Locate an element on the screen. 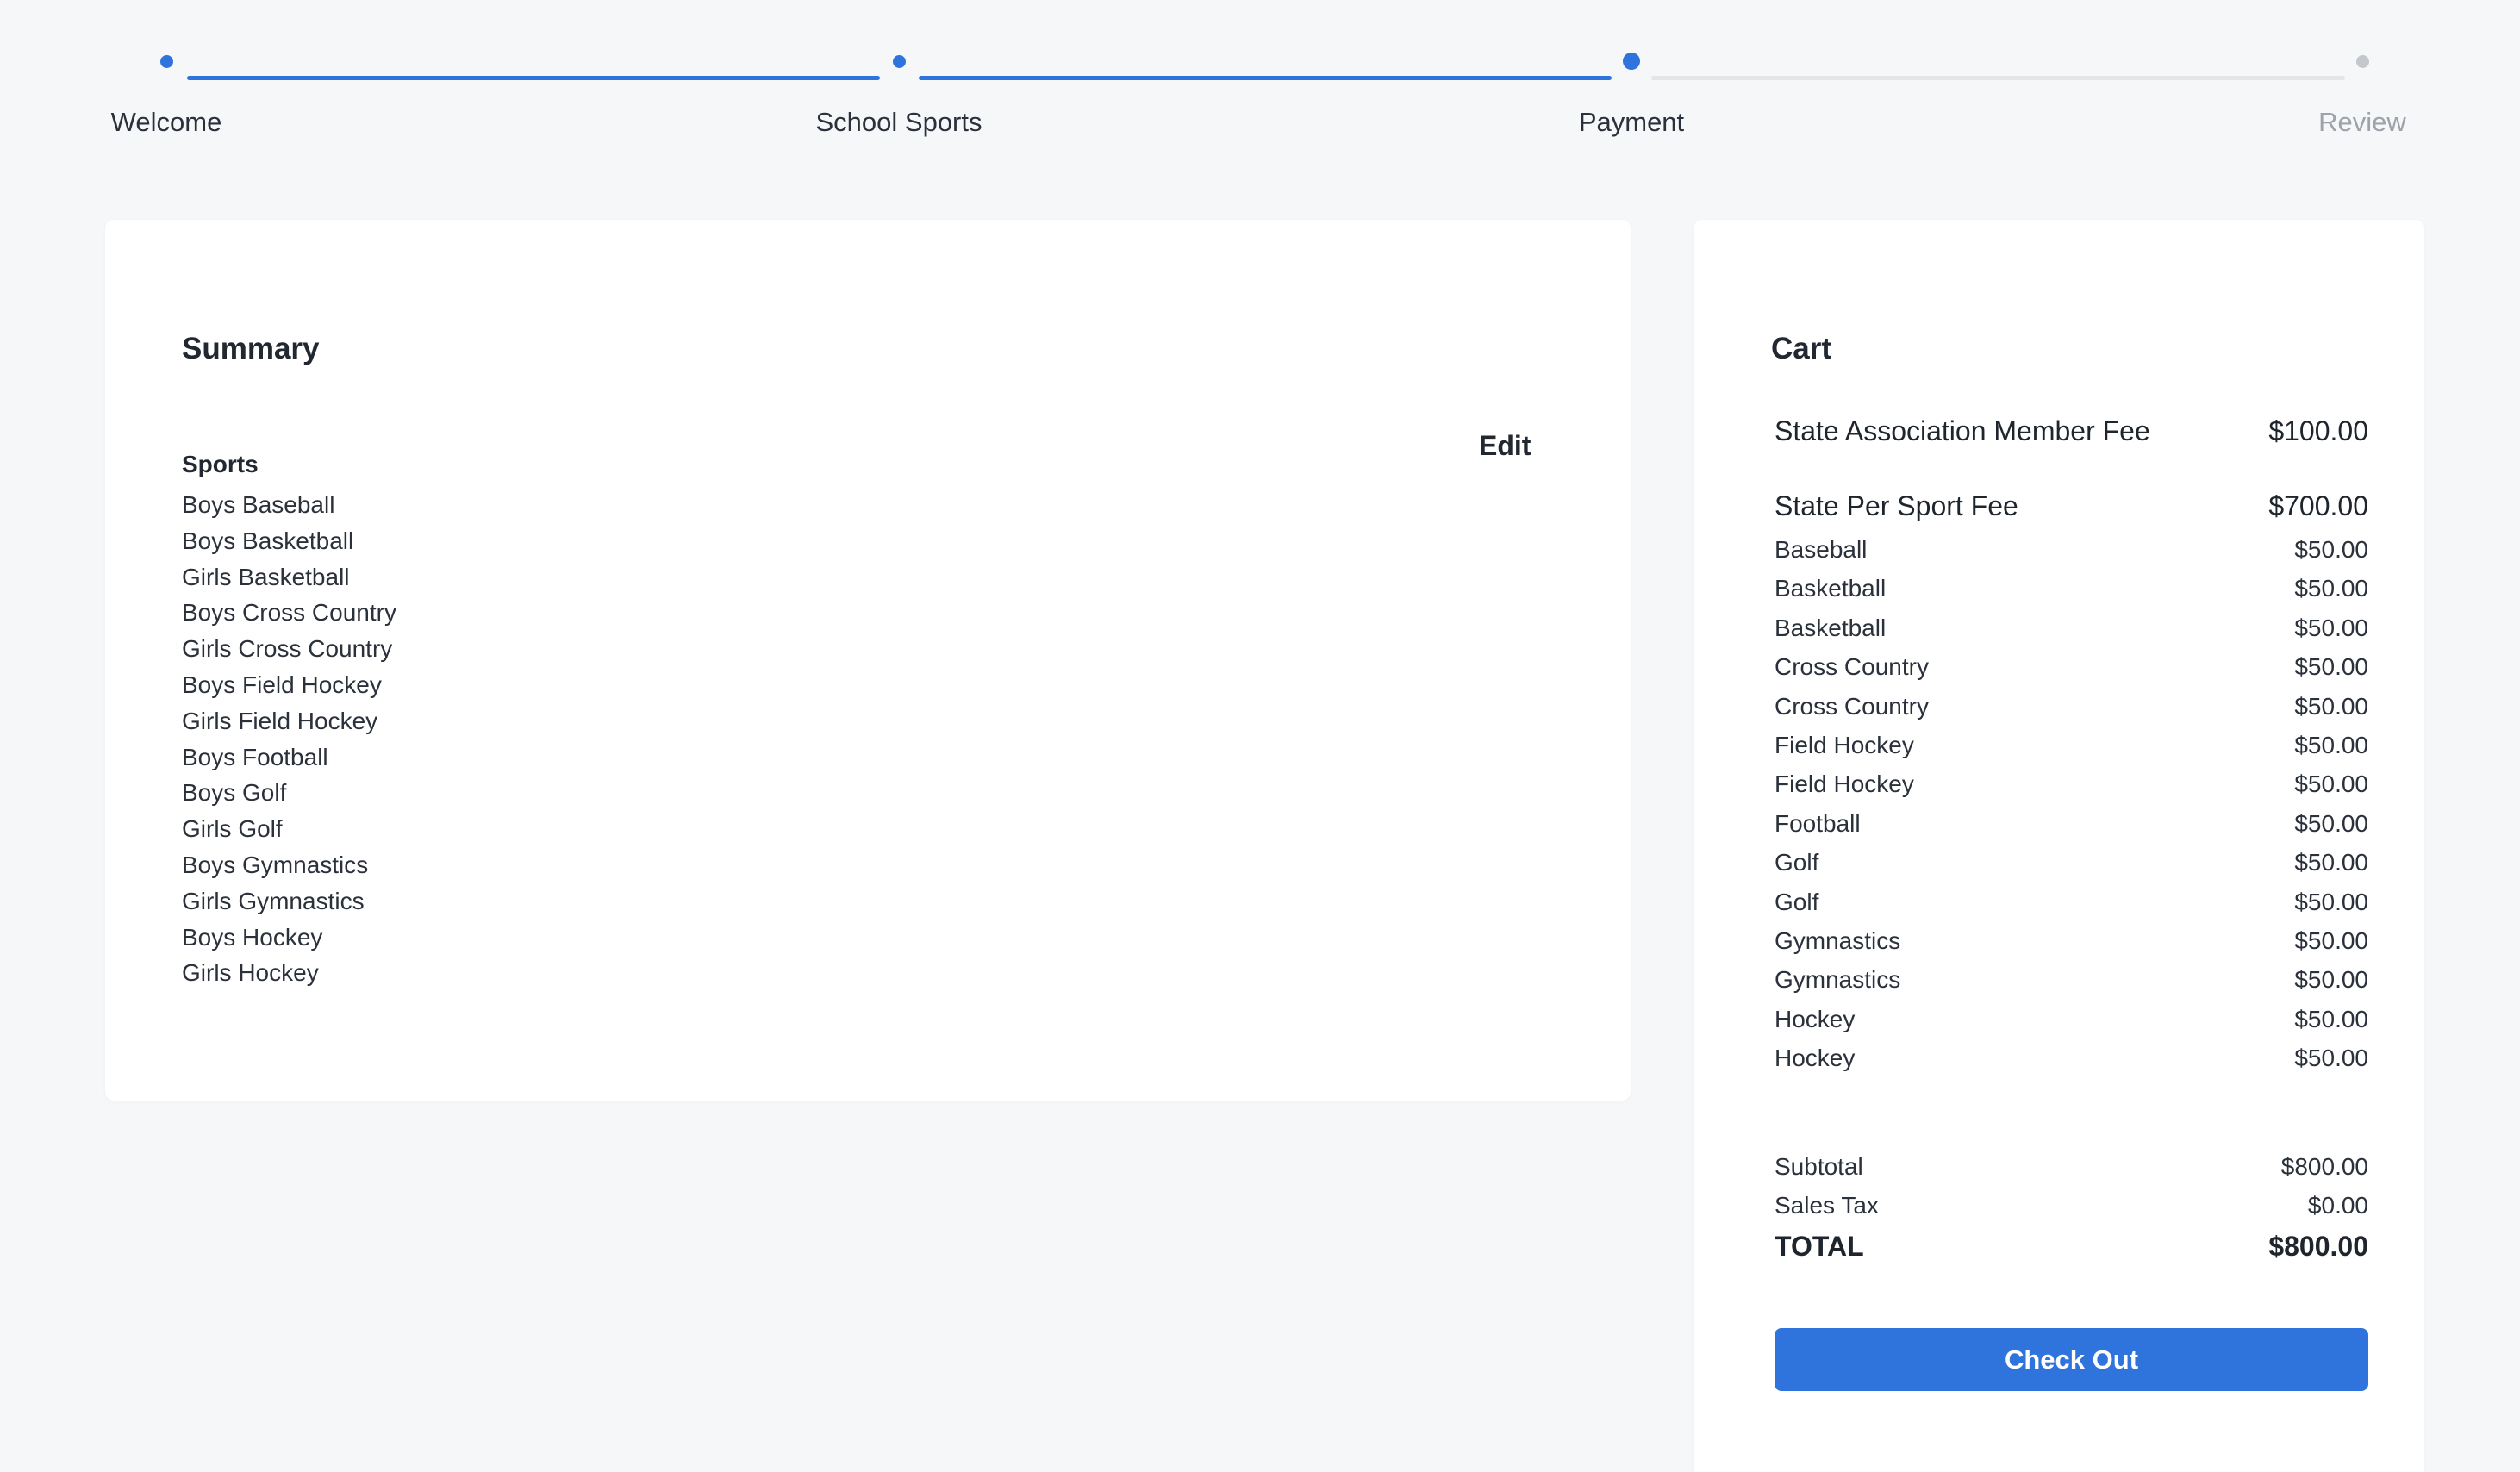 The height and width of the screenshot is (1472, 2520). per-sport-fee-label: State Per Sport Fee is located at coordinates (1897, 505).